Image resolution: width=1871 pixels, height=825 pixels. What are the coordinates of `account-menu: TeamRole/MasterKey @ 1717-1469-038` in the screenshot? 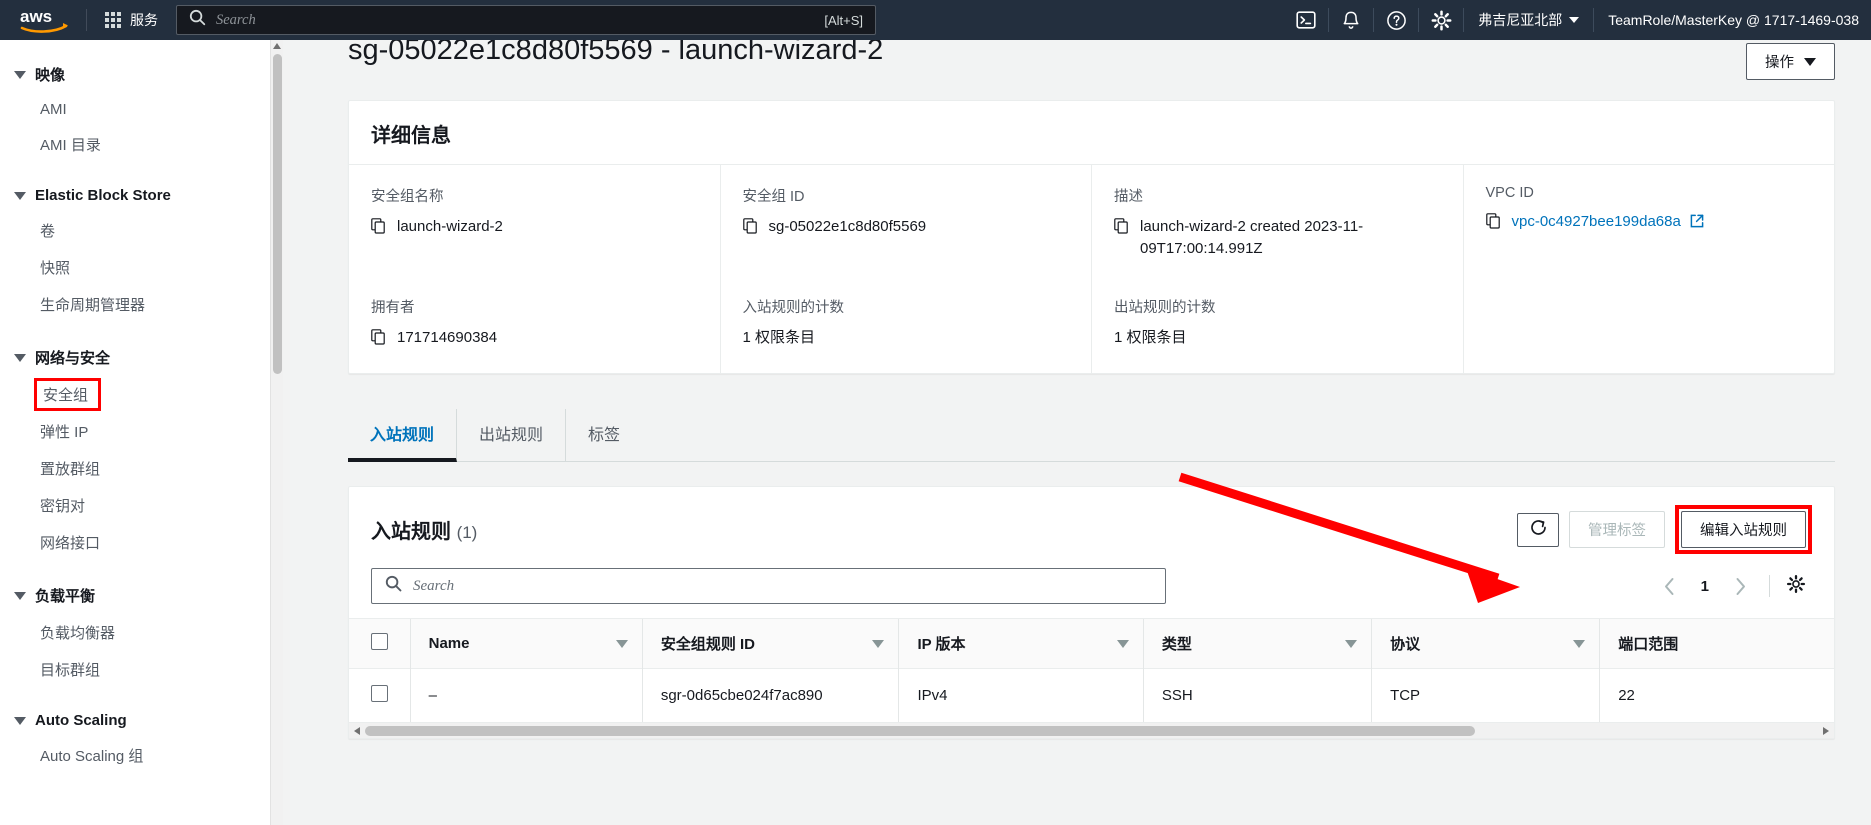 It's located at (1732, 20).